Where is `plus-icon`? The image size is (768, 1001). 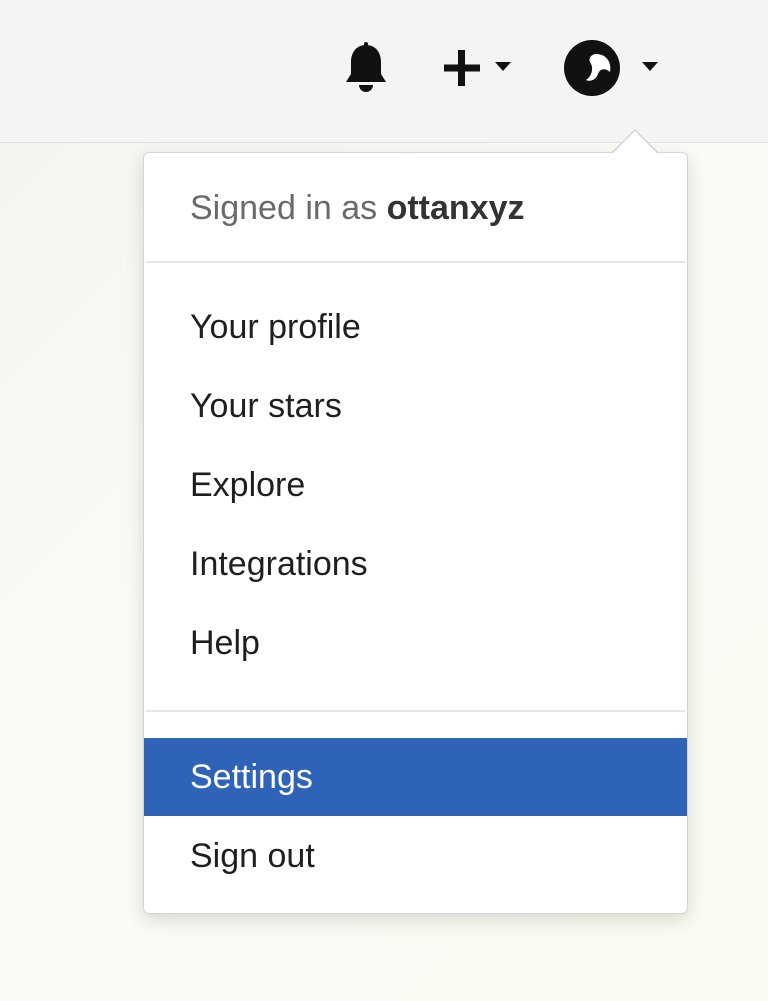 plus-icon is located at coordinates (462, 68).